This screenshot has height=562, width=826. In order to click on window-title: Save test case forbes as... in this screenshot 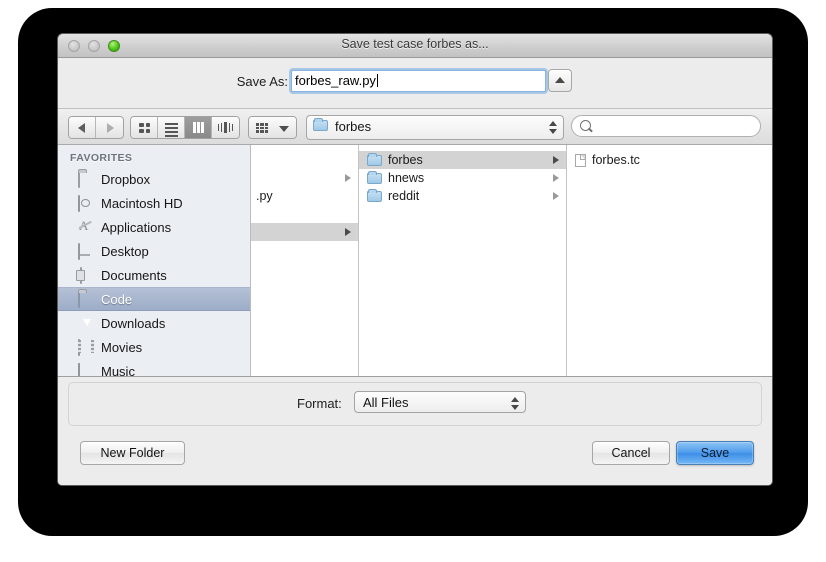, I will do `click(415, 44)`.